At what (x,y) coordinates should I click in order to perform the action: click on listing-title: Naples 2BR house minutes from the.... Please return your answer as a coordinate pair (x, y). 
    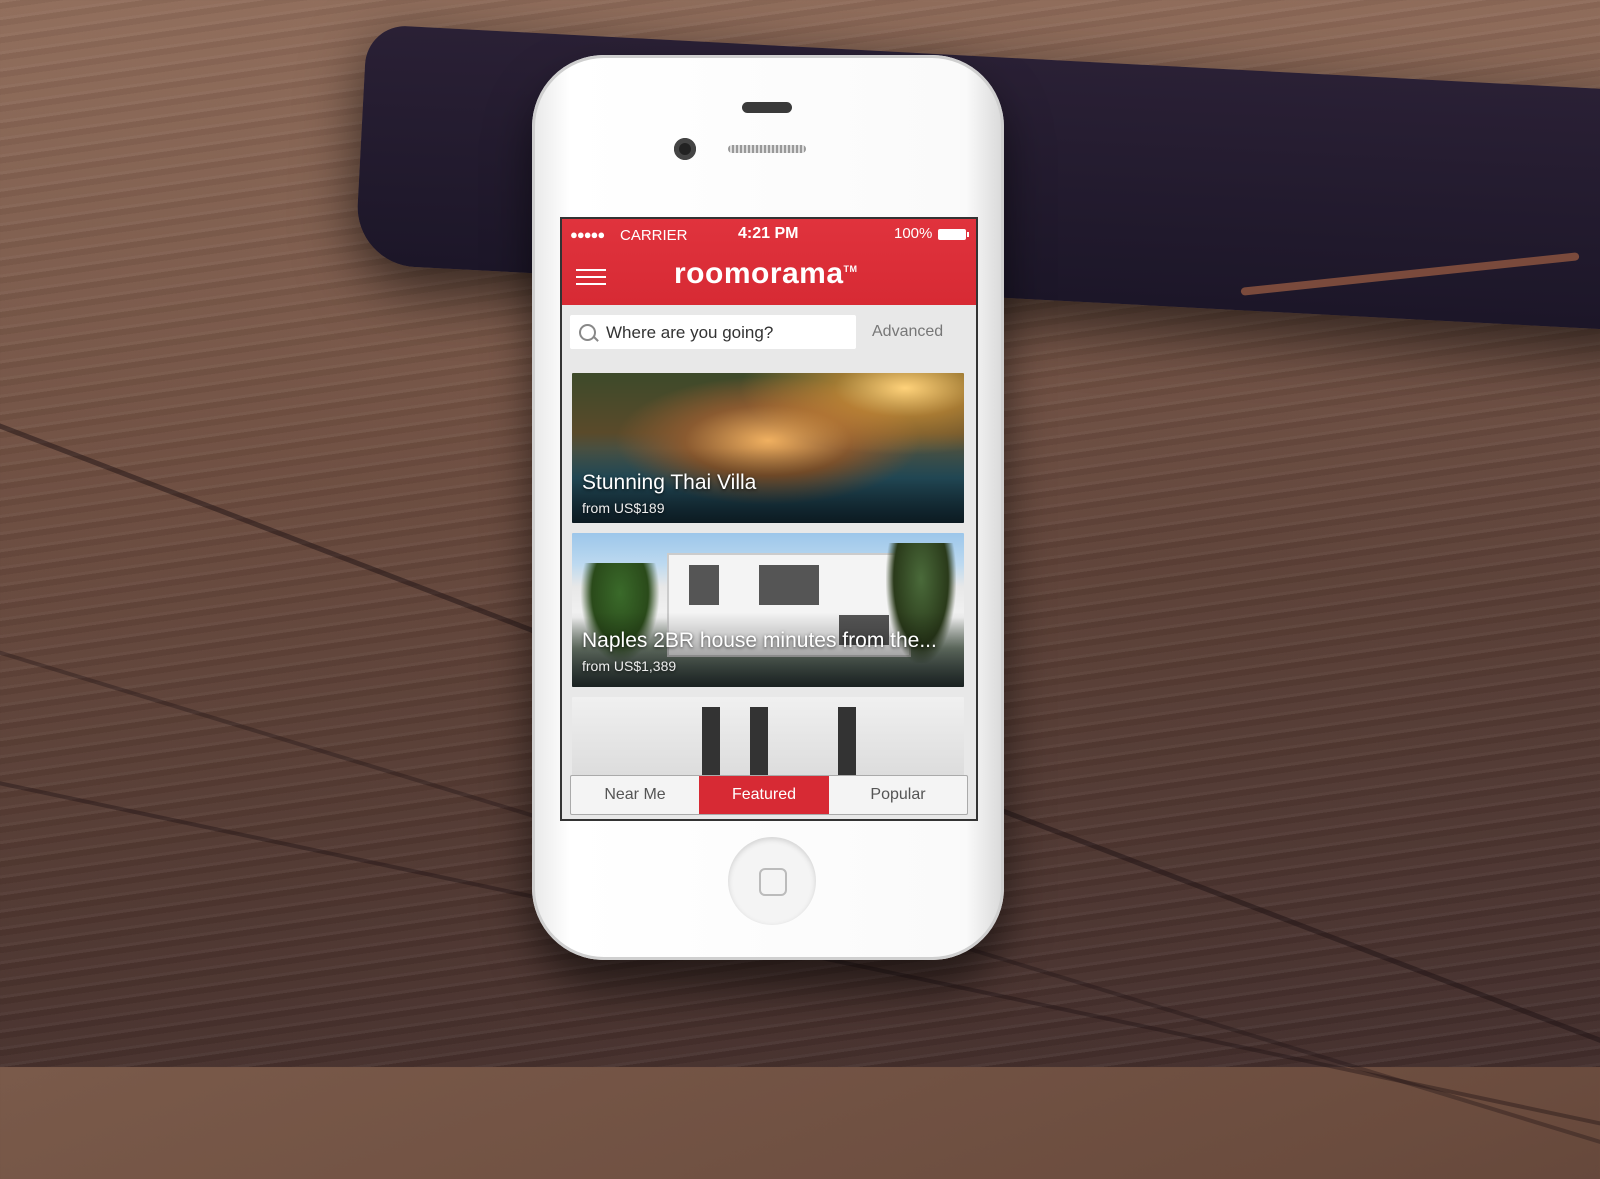
    Looking at the image, I should click on (759, 640).